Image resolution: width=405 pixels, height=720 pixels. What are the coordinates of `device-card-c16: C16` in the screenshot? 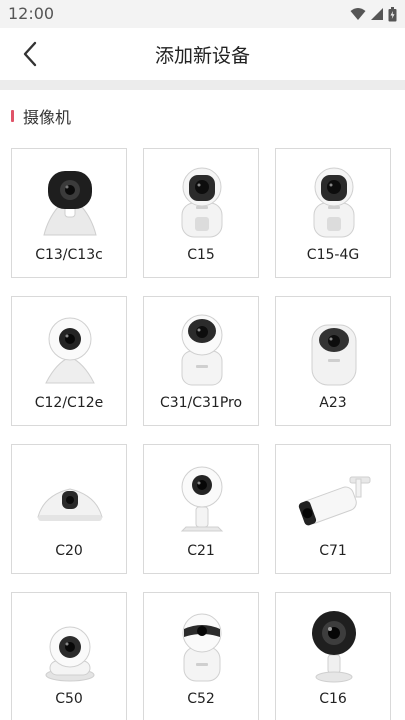 It's located at (333, 656).